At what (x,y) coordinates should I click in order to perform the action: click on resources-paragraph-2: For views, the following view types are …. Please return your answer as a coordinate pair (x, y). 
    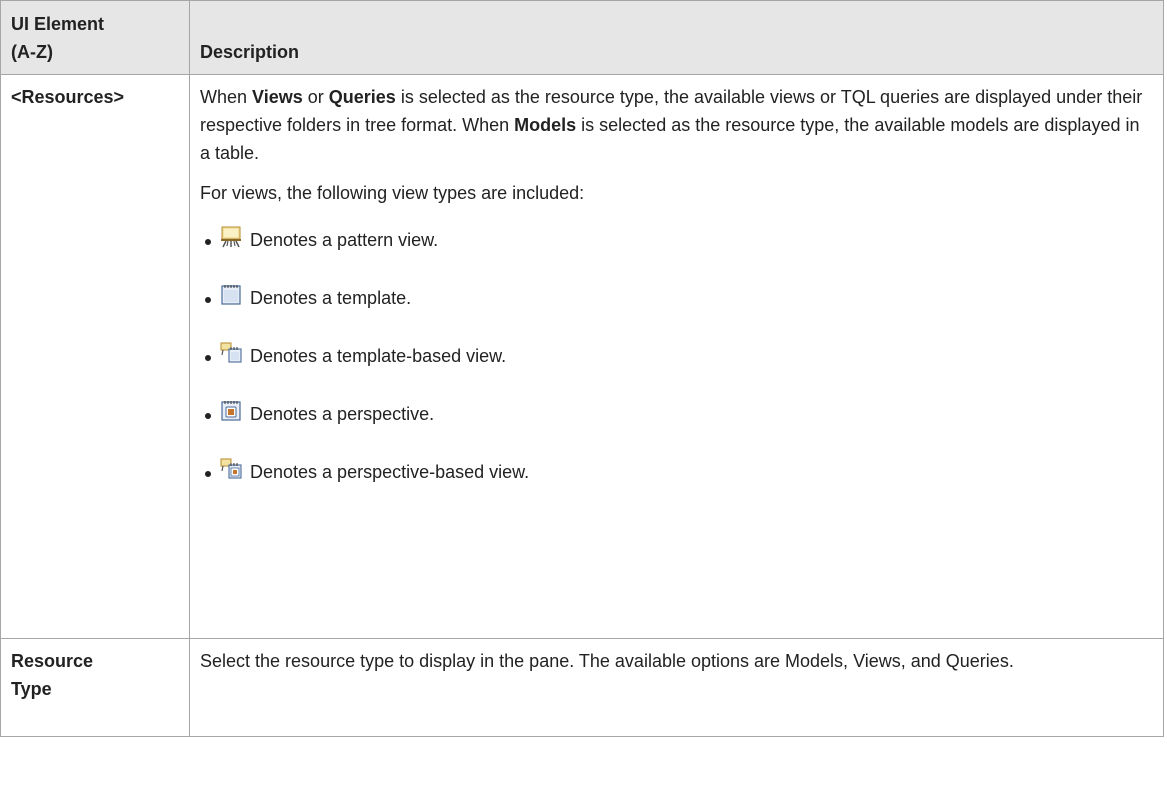
    Looking at the image, I should click on (392, 193).